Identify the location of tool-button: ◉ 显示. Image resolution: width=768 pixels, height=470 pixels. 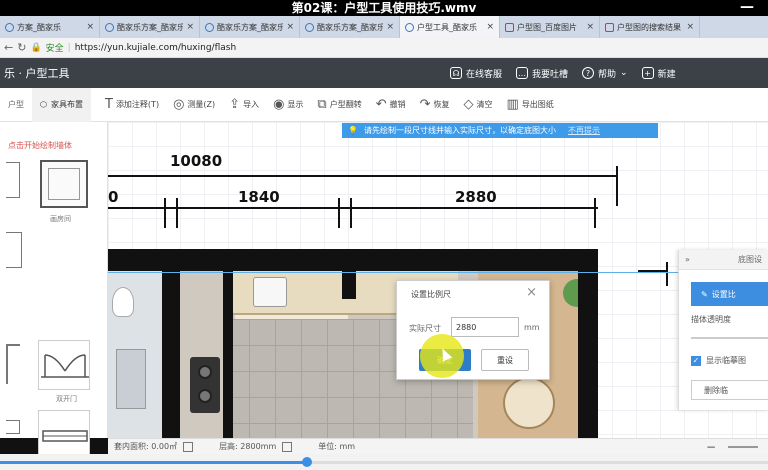
(288, 104).